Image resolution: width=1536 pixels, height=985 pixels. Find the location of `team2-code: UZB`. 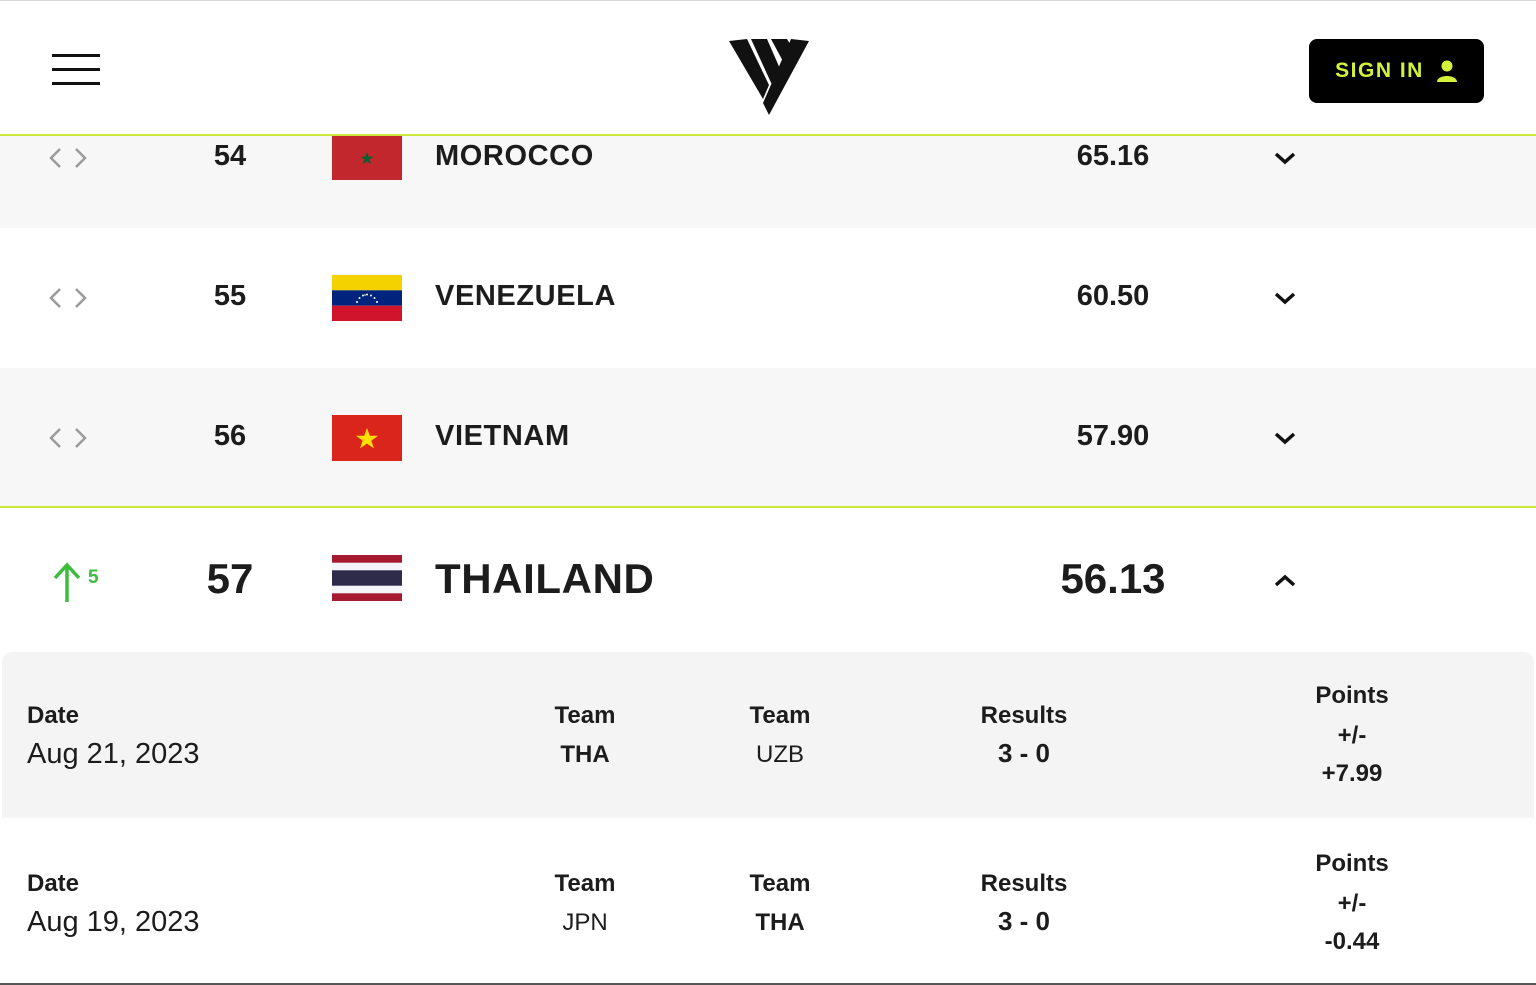

team2-code: UZB is located at coordinates (780, 754).